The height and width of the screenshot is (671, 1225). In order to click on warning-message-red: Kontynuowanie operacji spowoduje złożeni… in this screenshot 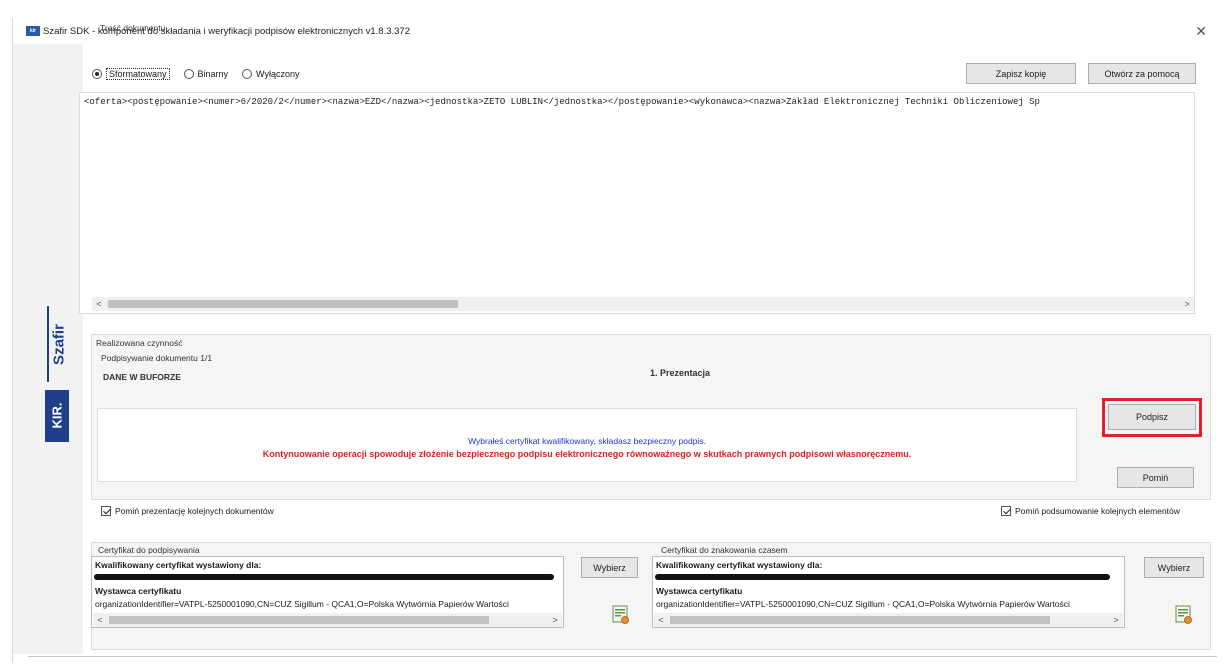, I will do `click(587, 454)`.